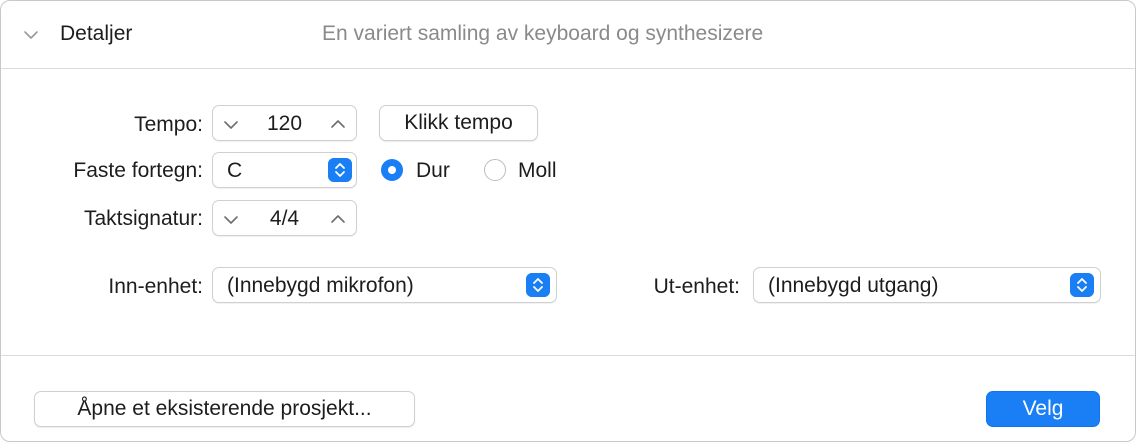  What do you see at coordinates (168, 124) in the screenshot?
I see `tempo-label: Tempo:` at bounding box center [168, 124].